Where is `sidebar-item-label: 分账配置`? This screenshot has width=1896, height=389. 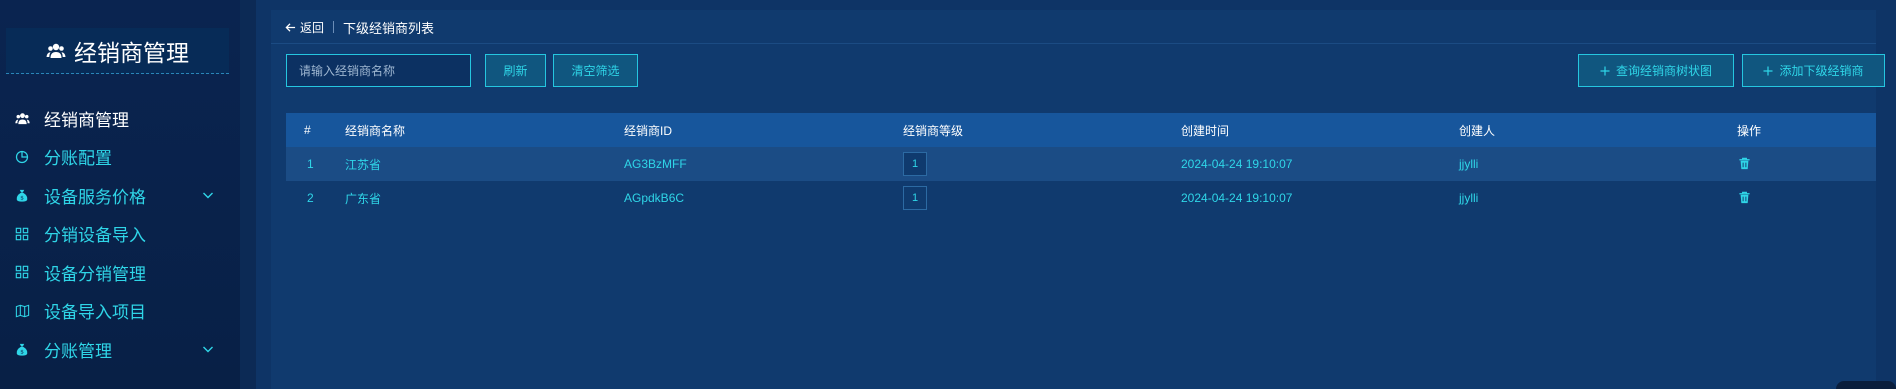 sidebar-item-label: 分账配置 is located at coordinates (78, 159).